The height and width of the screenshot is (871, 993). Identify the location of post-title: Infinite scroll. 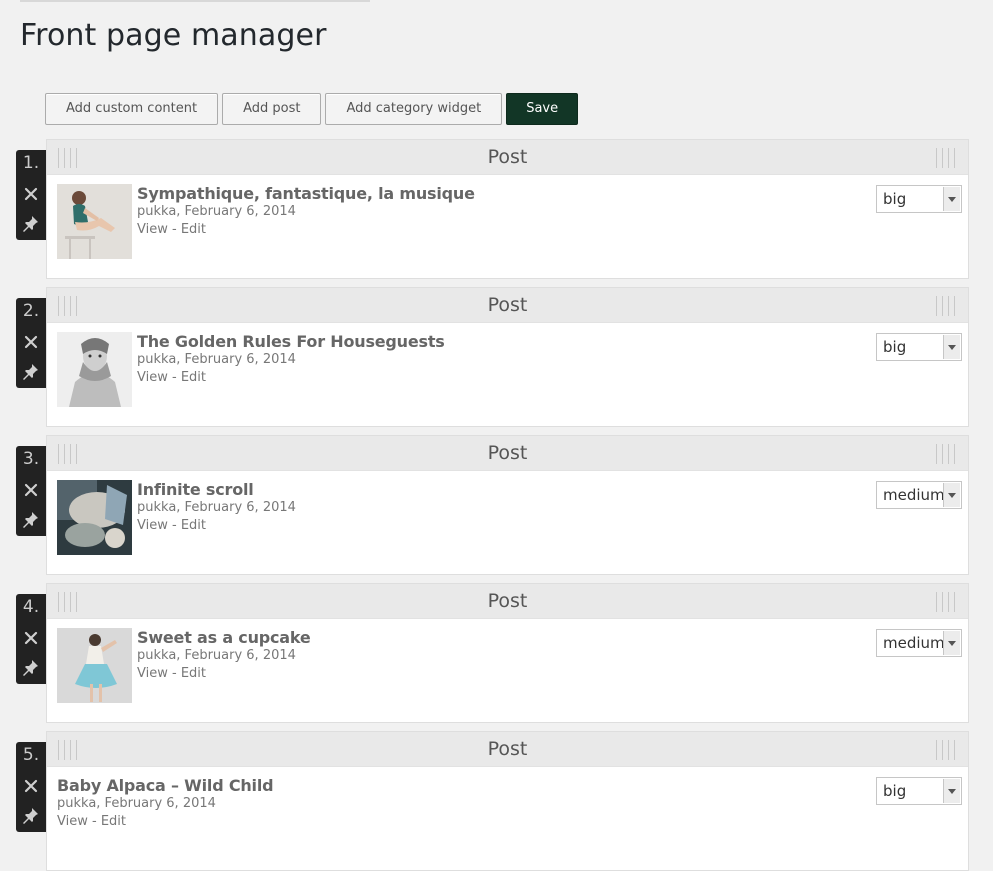
(195, 489).